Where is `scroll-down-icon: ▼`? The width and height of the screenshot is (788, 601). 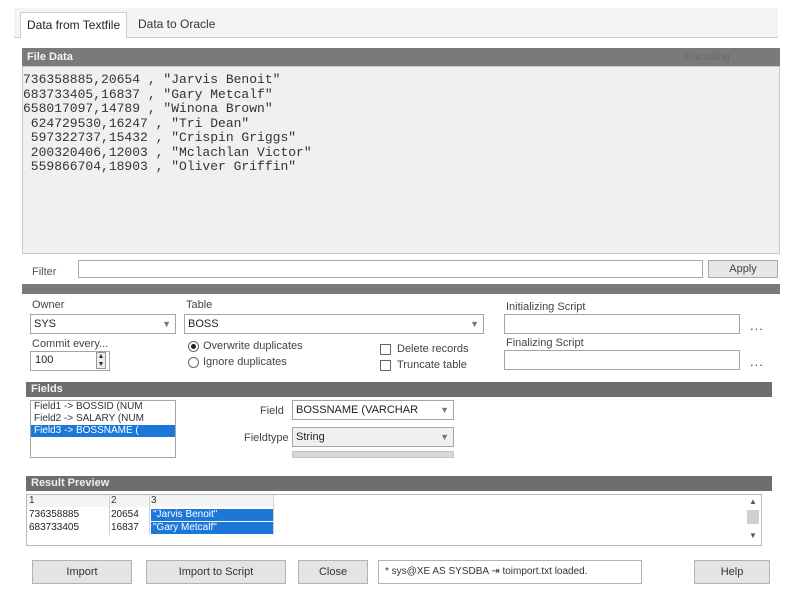
scroll-down-icon: ▼ is located at coordinates (753, 535).